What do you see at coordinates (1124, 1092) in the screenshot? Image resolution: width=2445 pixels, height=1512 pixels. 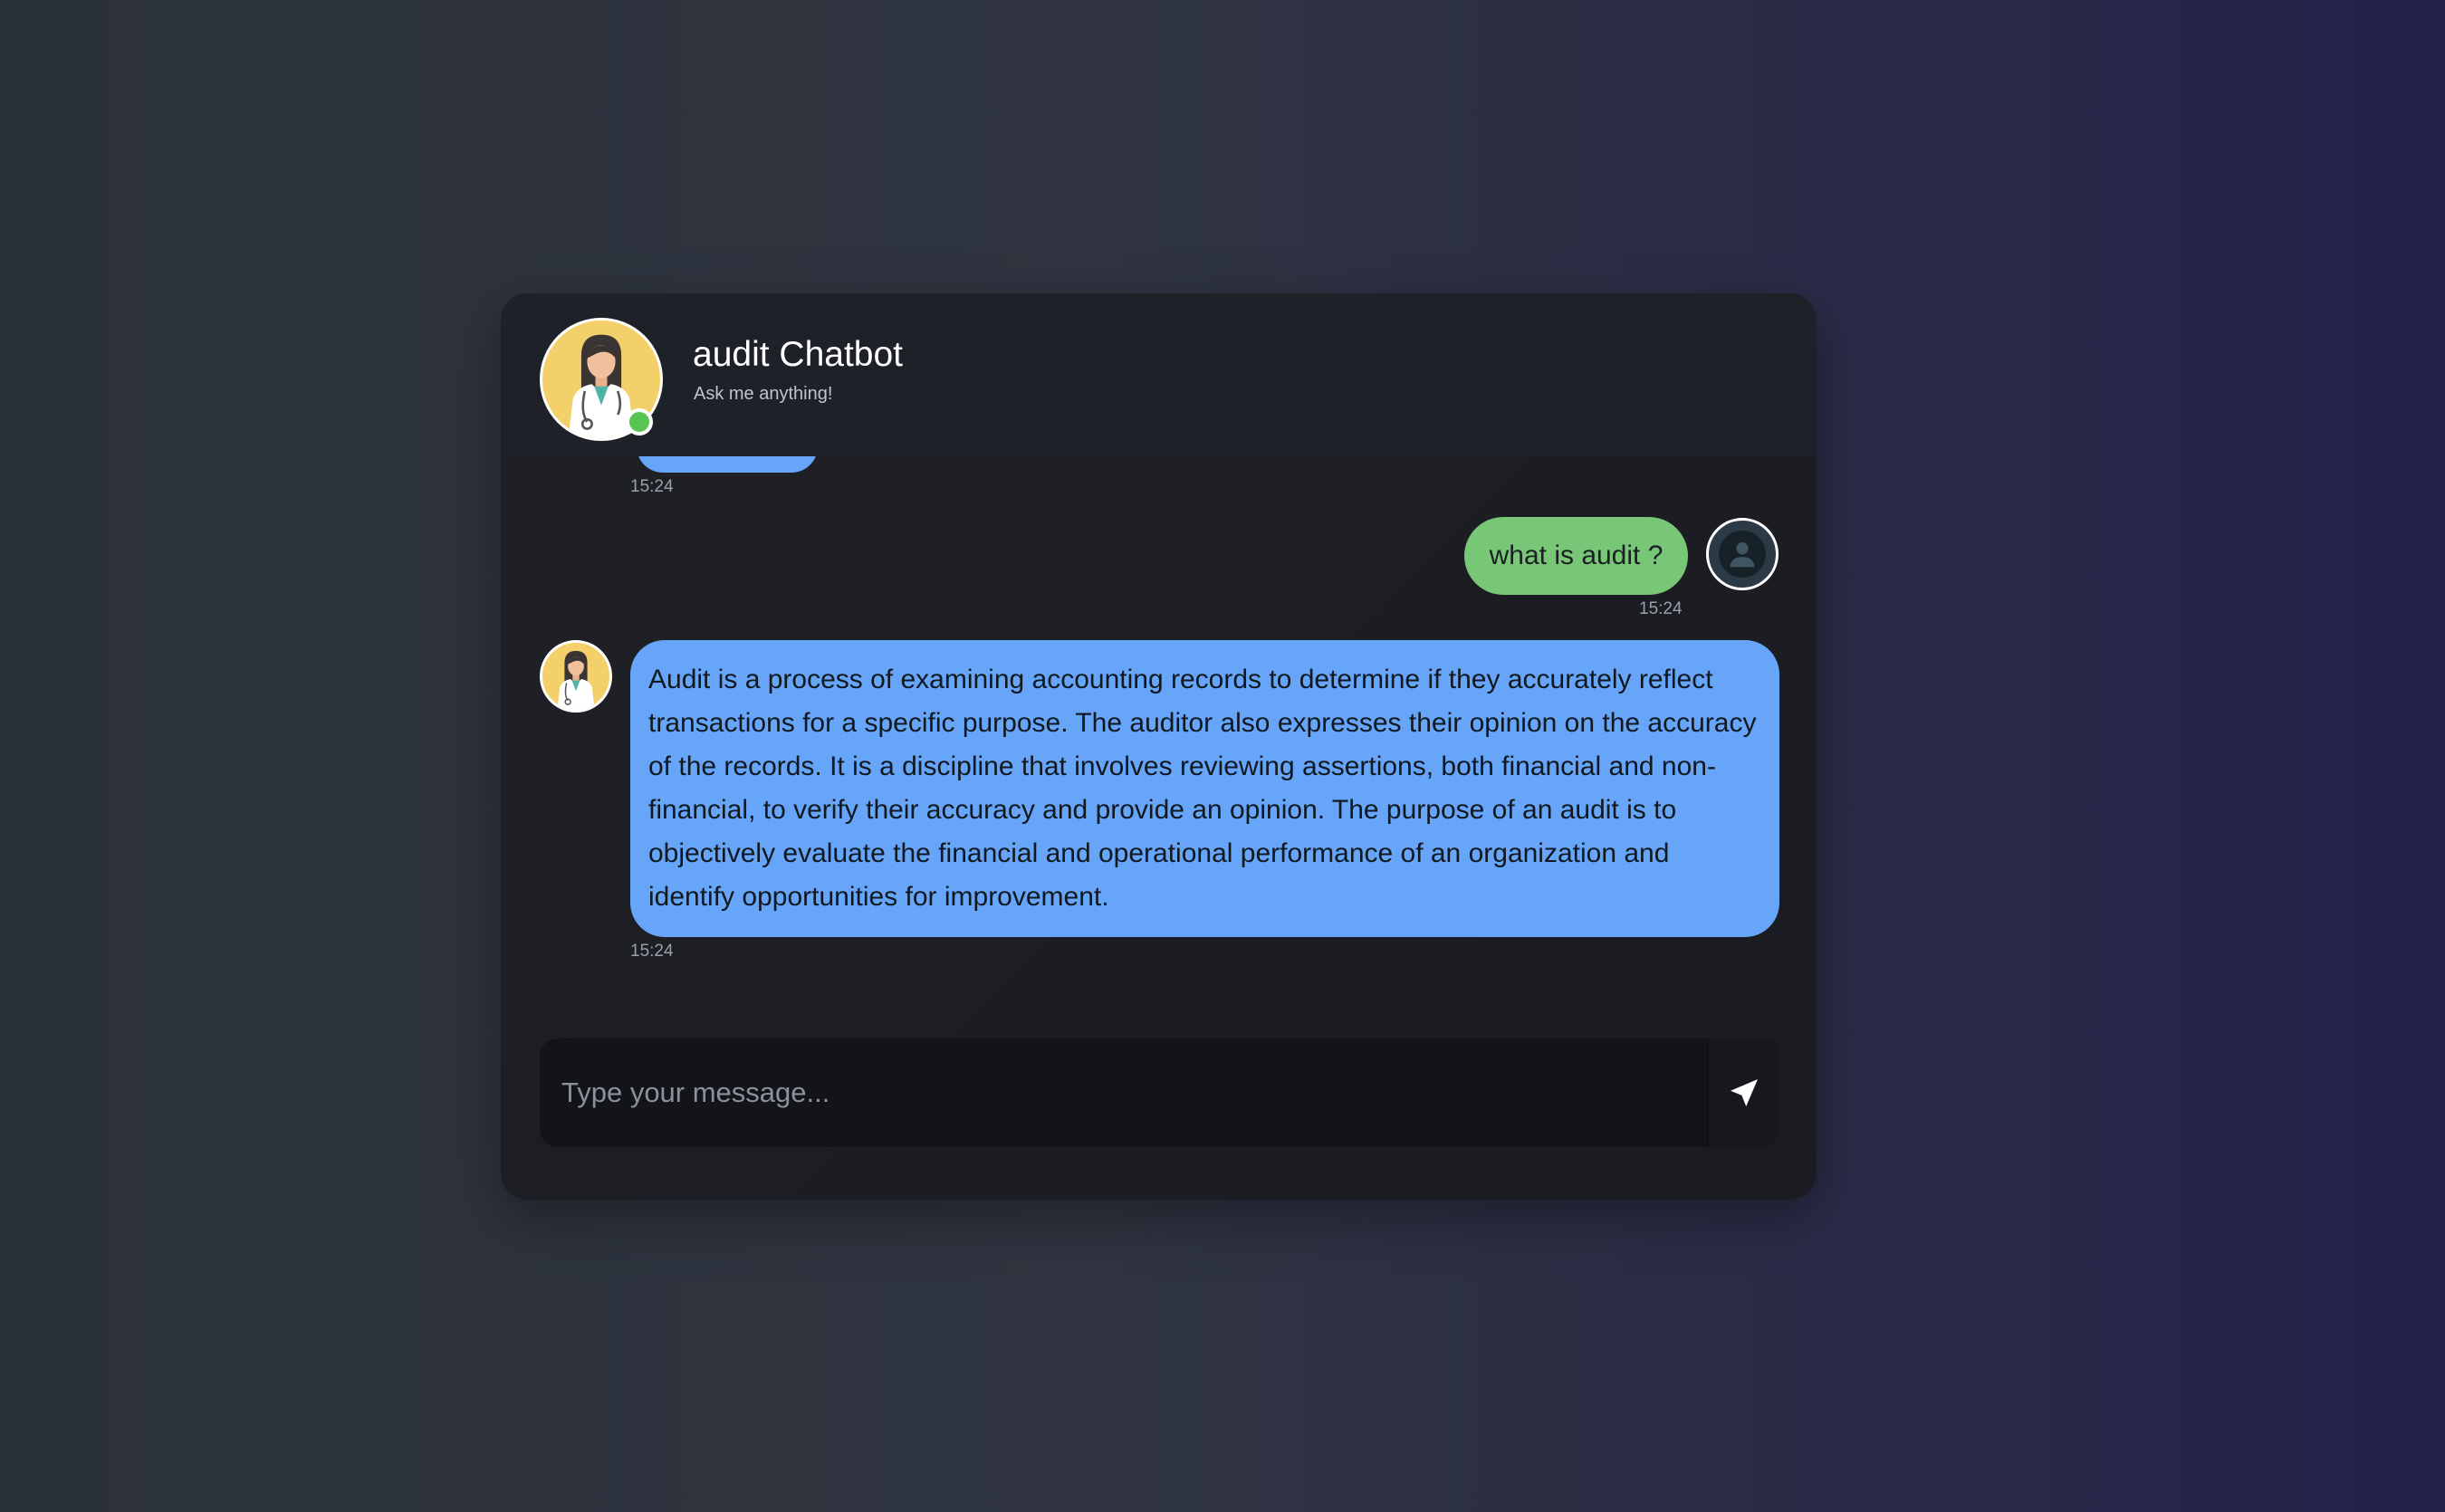 I see `message-input` at bounding box center [1124, 1092].